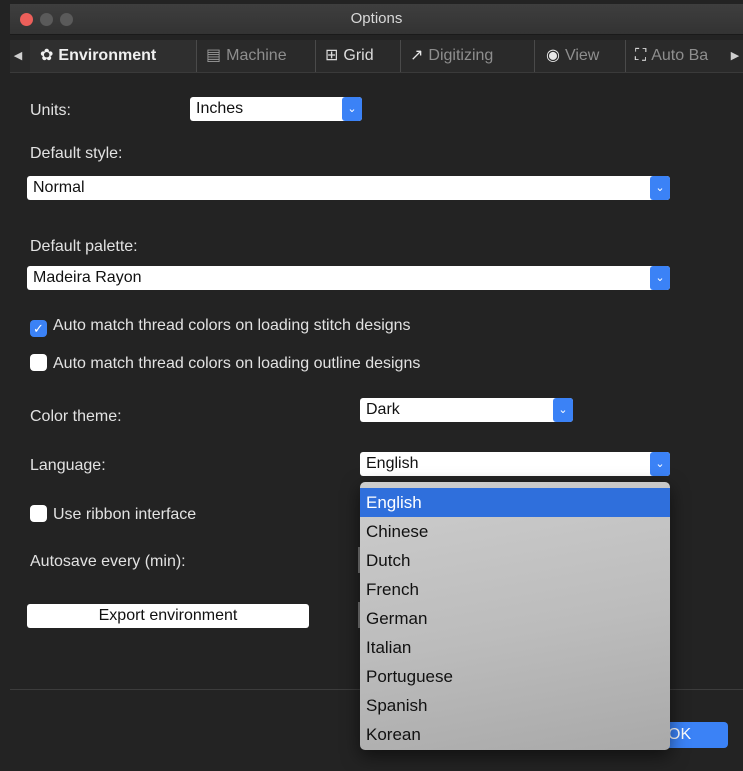 The width and height of the screenshot is (743, 771). I want to click on tab-scroll-right-icon: ▶, so click(735, 56).